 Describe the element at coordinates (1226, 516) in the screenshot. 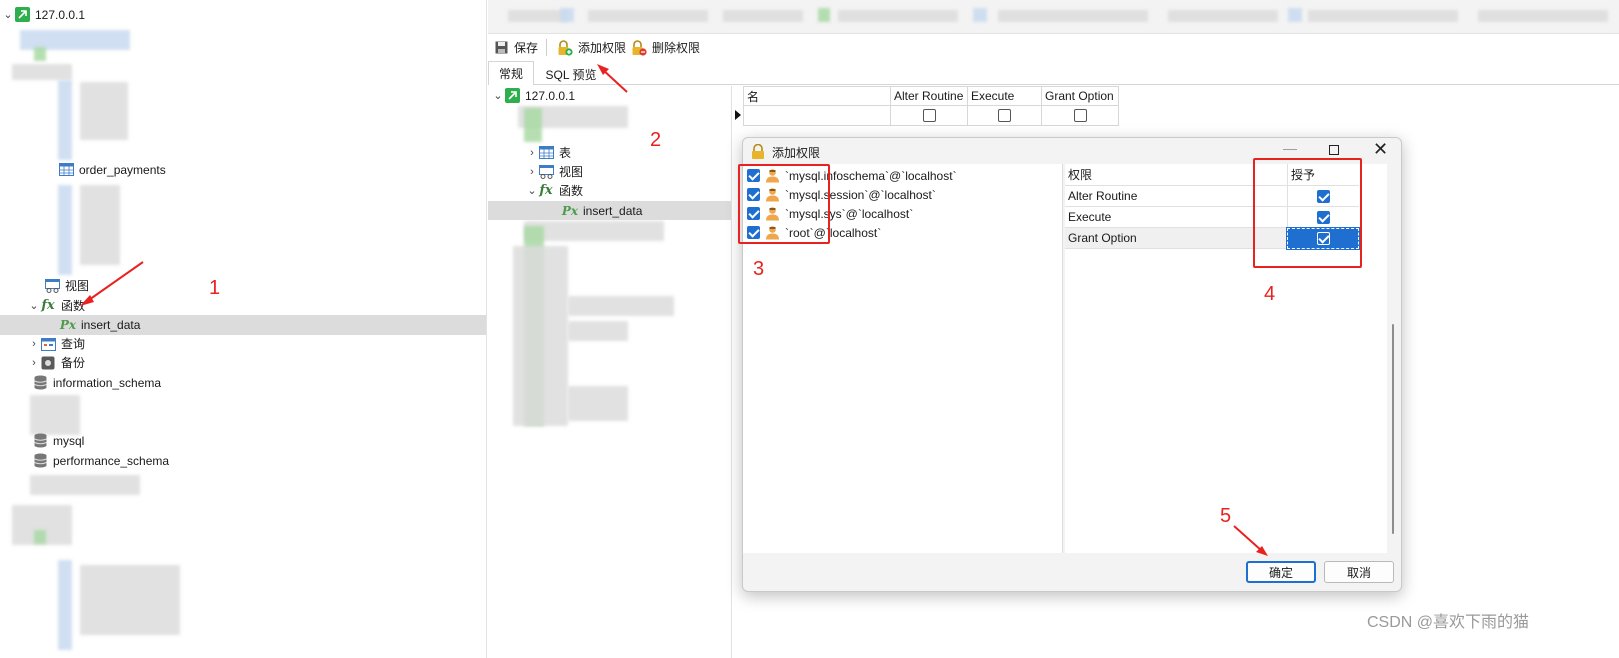

I see `annotation-number: 5` at that location.